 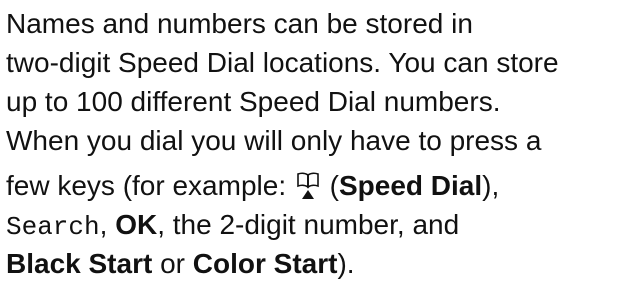 What do you see at coordinates (330, 185) in the screenshot?
I see `line5-open-paren: (` at bounding box center [330, 185].